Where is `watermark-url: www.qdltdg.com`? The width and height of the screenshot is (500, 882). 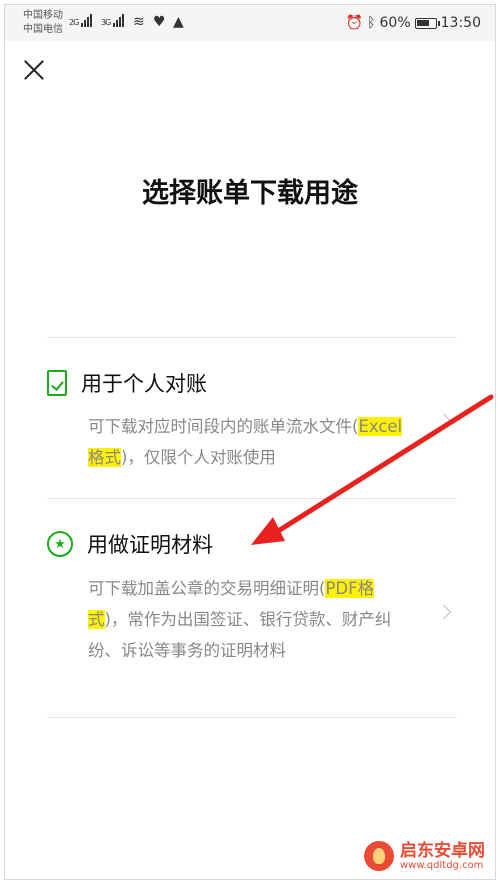
watermark-url: www.qdltdg.com is located at coordinates (442, 865).